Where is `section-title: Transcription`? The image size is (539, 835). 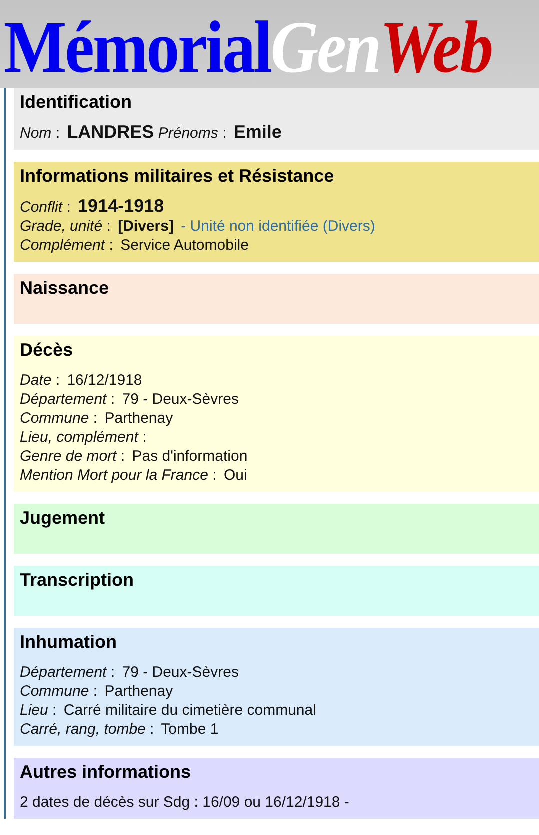
section-title: Transcription is located at coordinates (78, 580).